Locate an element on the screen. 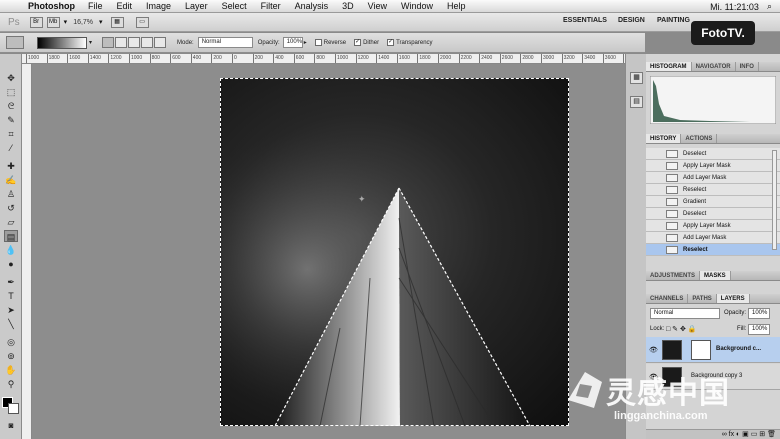  diamond-gradient-button is located at coordinates (160, 42).